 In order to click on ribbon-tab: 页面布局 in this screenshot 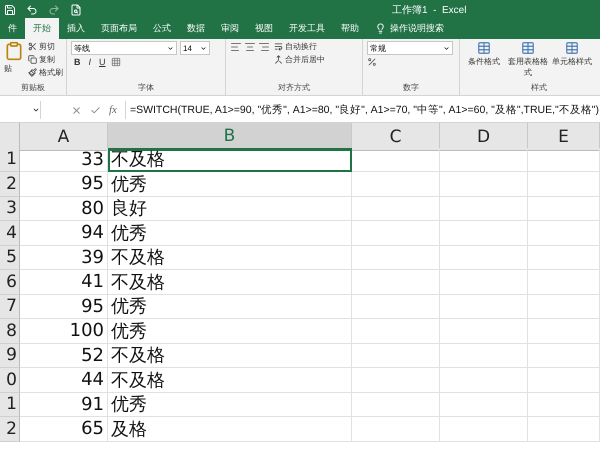, I will do `click(119, 28)`.